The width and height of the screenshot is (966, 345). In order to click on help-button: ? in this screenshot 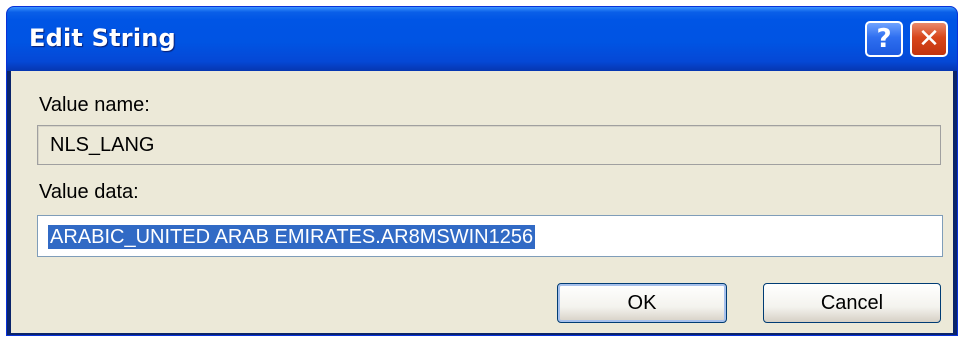, I will do `click(884, 39)`.